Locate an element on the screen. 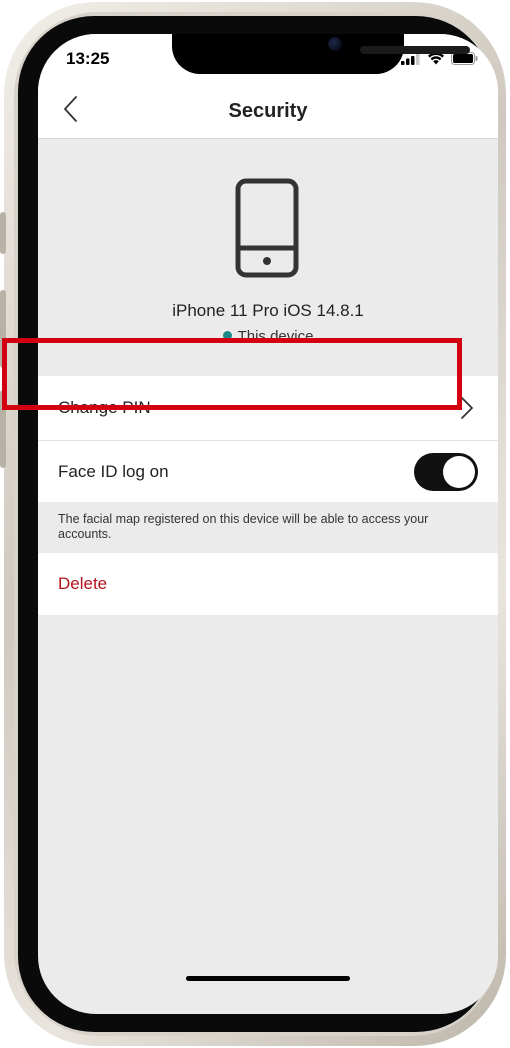 Image resolution: width=510 pixels, height=1048 pixels. toggle-knob is located at coordinates (459, 472).